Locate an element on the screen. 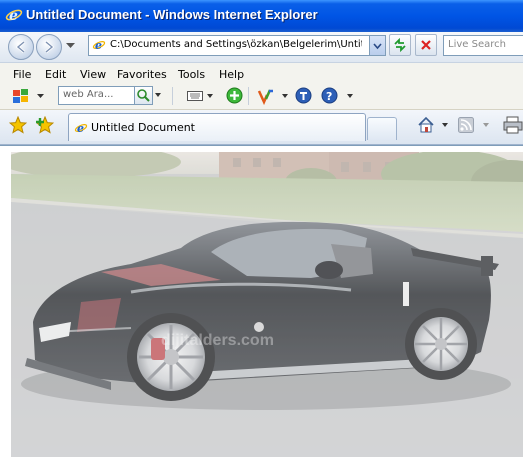 This screenshot has width=523, height=457. stop-icon is located at coordinates (426, 45).